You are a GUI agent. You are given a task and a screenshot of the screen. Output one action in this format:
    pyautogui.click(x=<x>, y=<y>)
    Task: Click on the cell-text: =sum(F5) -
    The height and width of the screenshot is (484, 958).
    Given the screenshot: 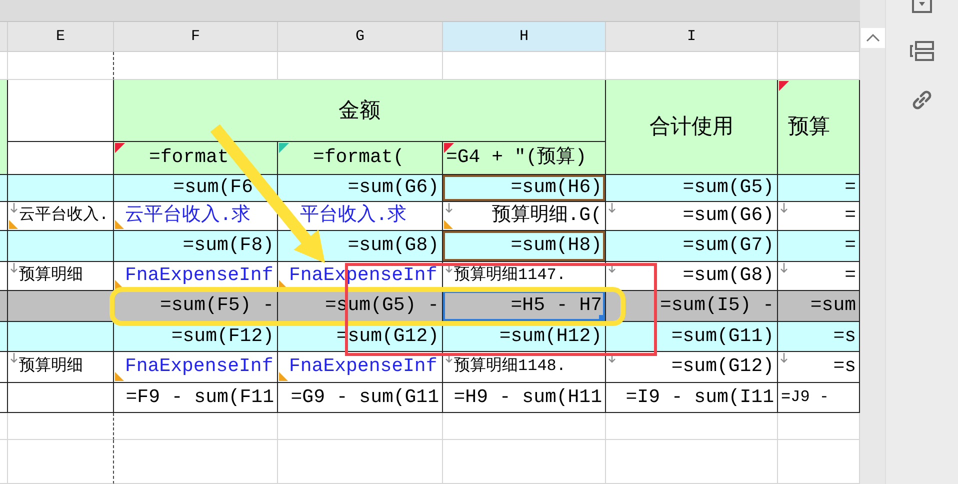 What is the action you would take?
    pyautogui.click(x=217, y=305)
    